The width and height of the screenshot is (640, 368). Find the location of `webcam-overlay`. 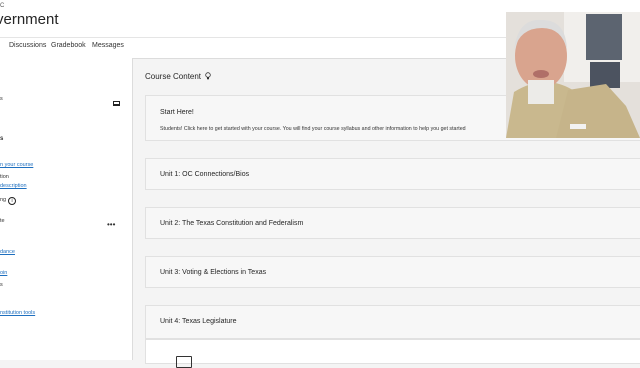

webcam-overlay is located at coordinates (573, 75).